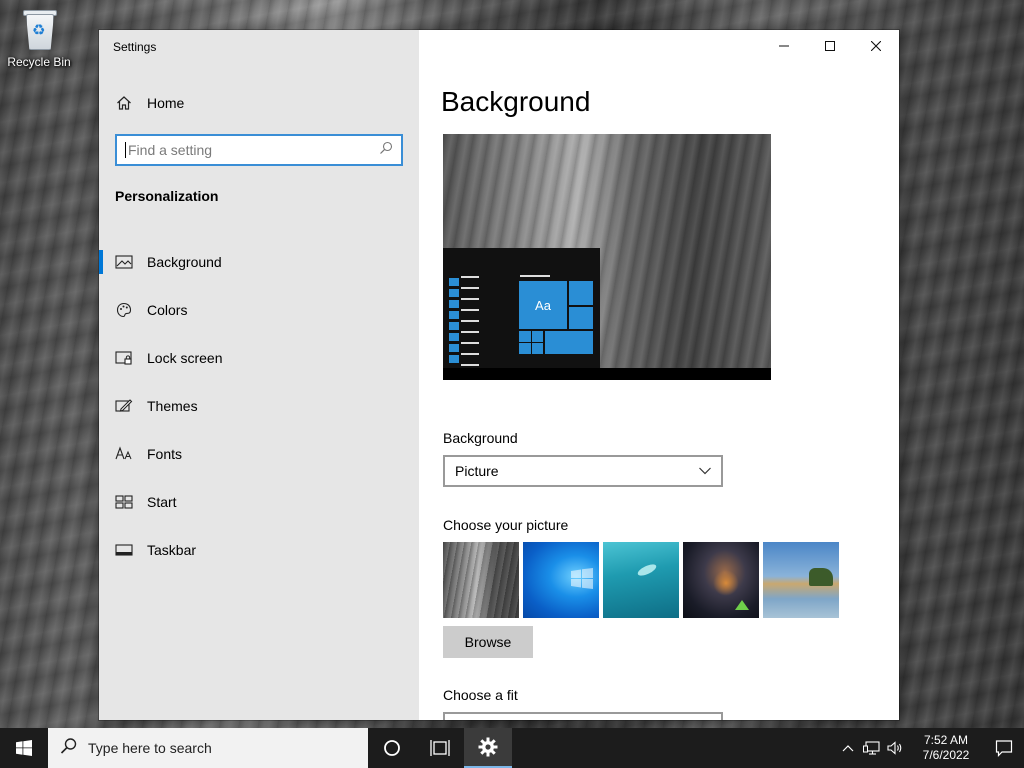 Image resolution: width=1024 pixels, height=768 pixels. I want to click on task-view-icon, so click(440, 748).